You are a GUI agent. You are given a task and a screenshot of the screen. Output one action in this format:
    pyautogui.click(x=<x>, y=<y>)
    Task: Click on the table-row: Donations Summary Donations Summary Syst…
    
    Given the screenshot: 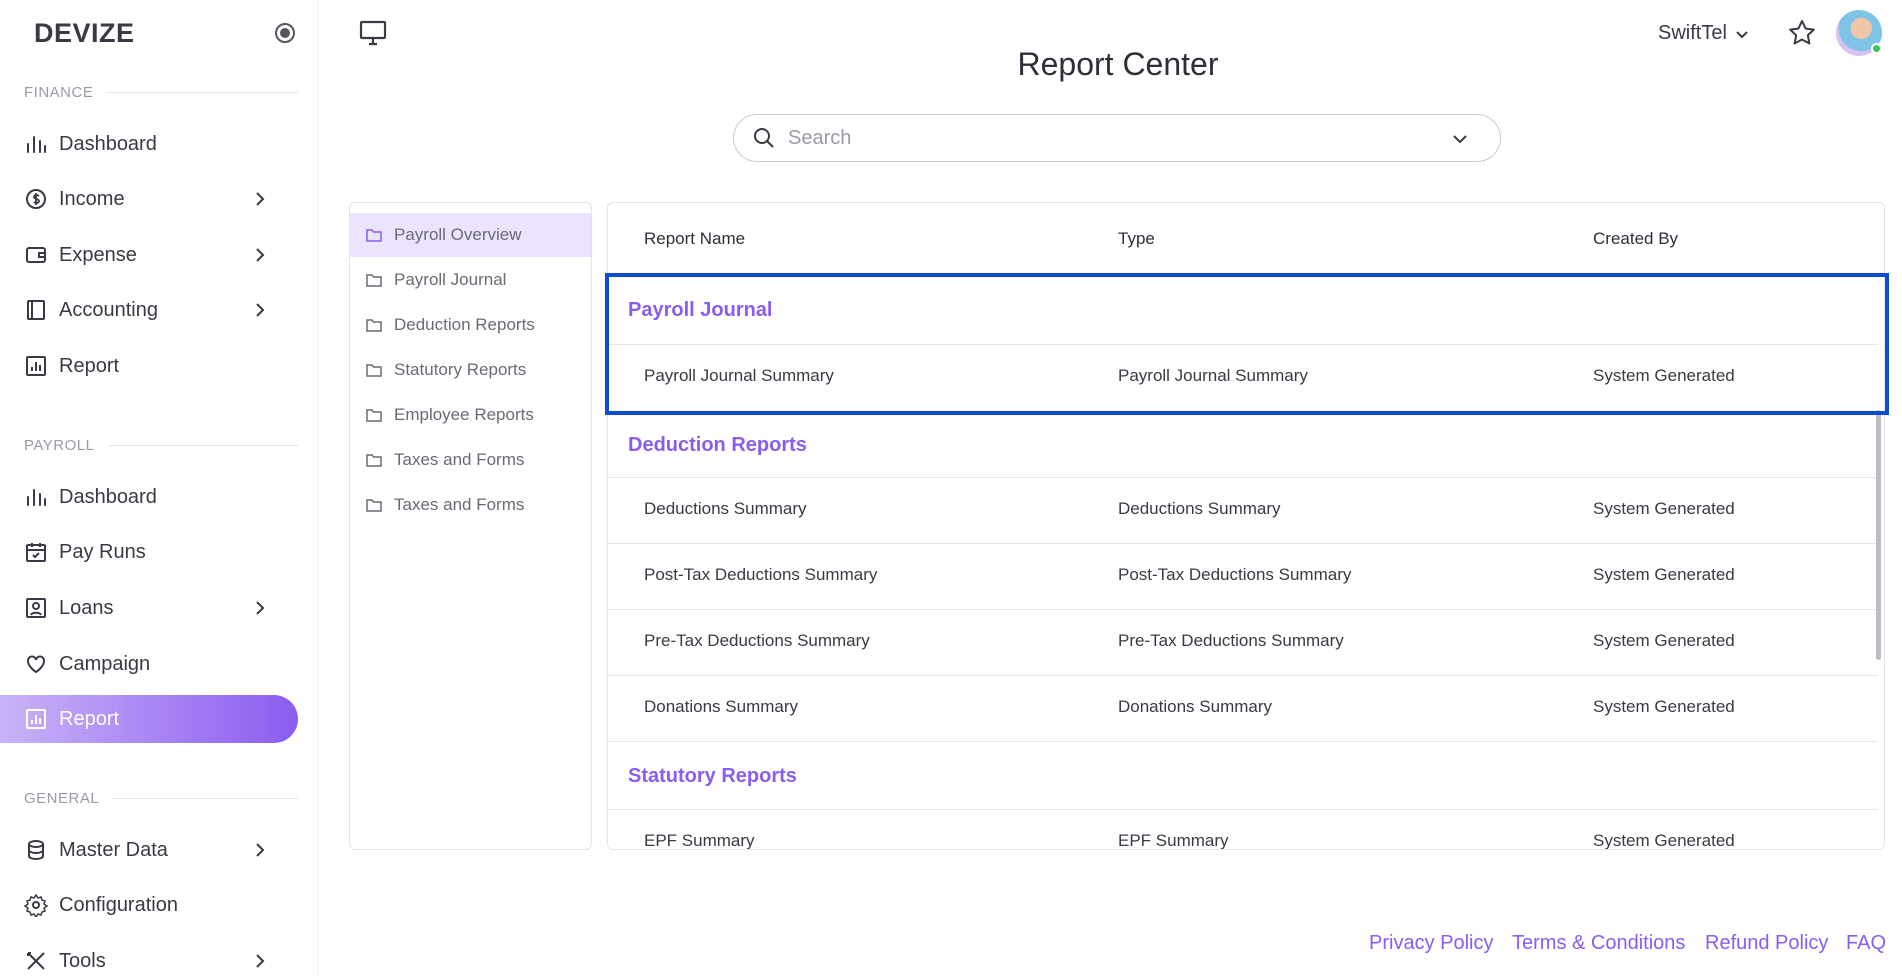 What is the action you would take?
    pyautogui.click(x=1243, y=708)
    